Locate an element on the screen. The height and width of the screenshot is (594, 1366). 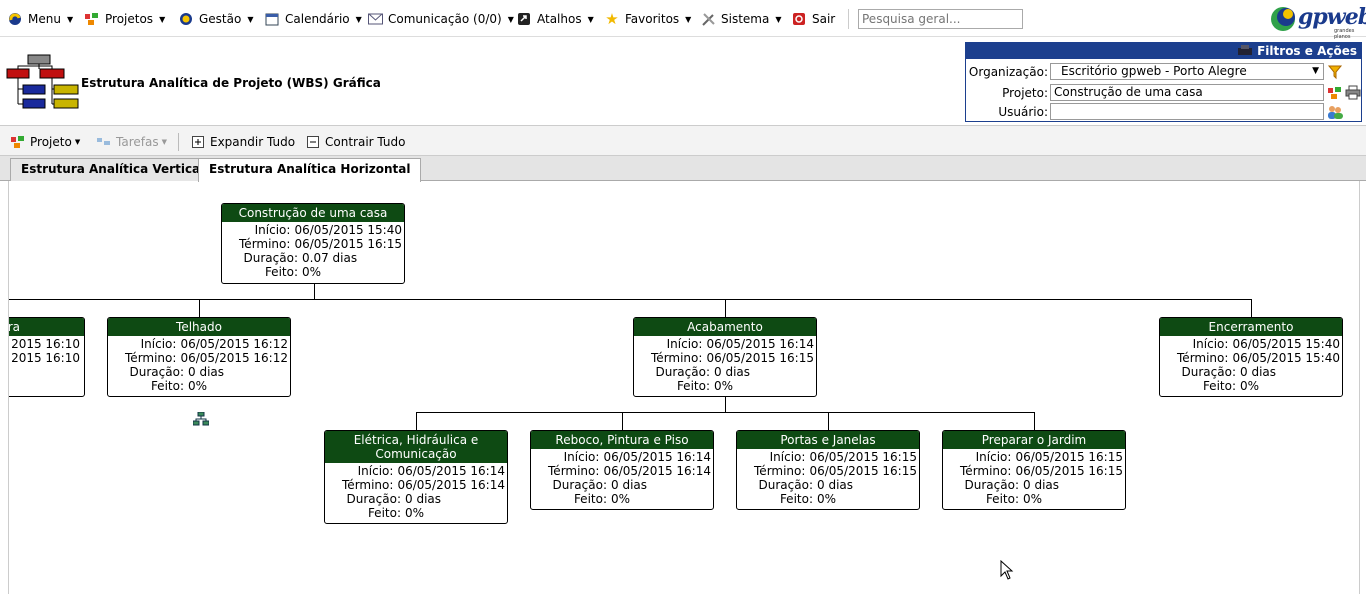
expand-subtree-icon is located at coordinates (201, 418).